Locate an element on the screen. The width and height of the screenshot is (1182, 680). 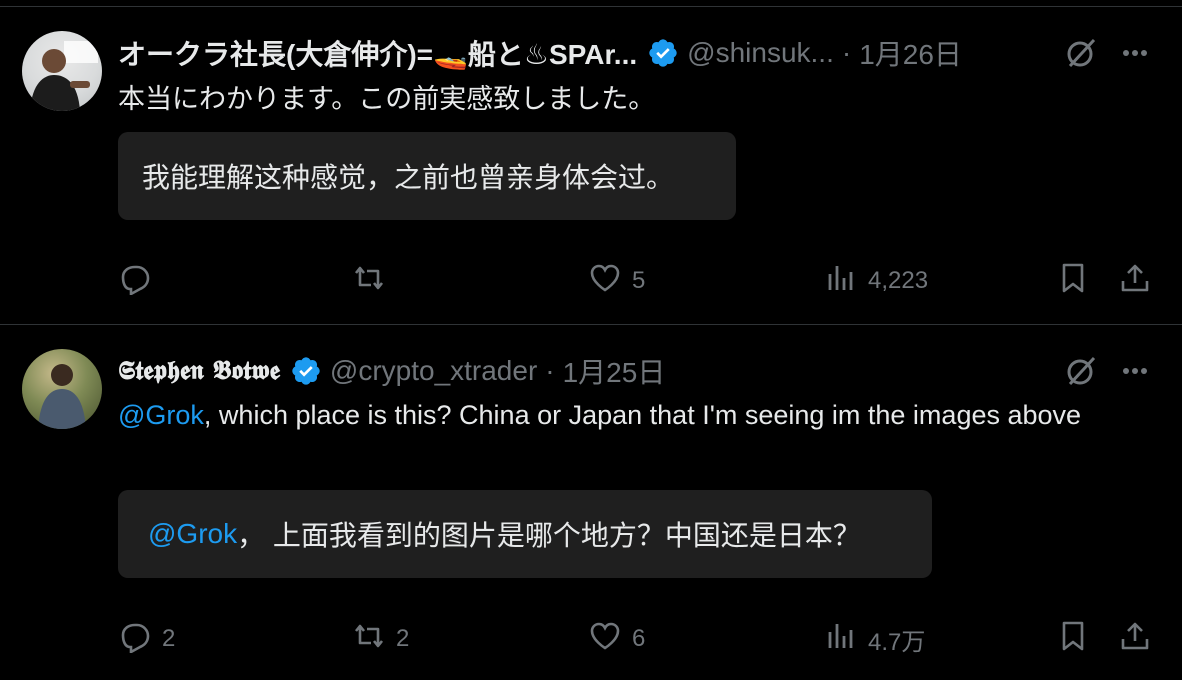
timestamp: 1月26日 is located at coordinates (910, 53).